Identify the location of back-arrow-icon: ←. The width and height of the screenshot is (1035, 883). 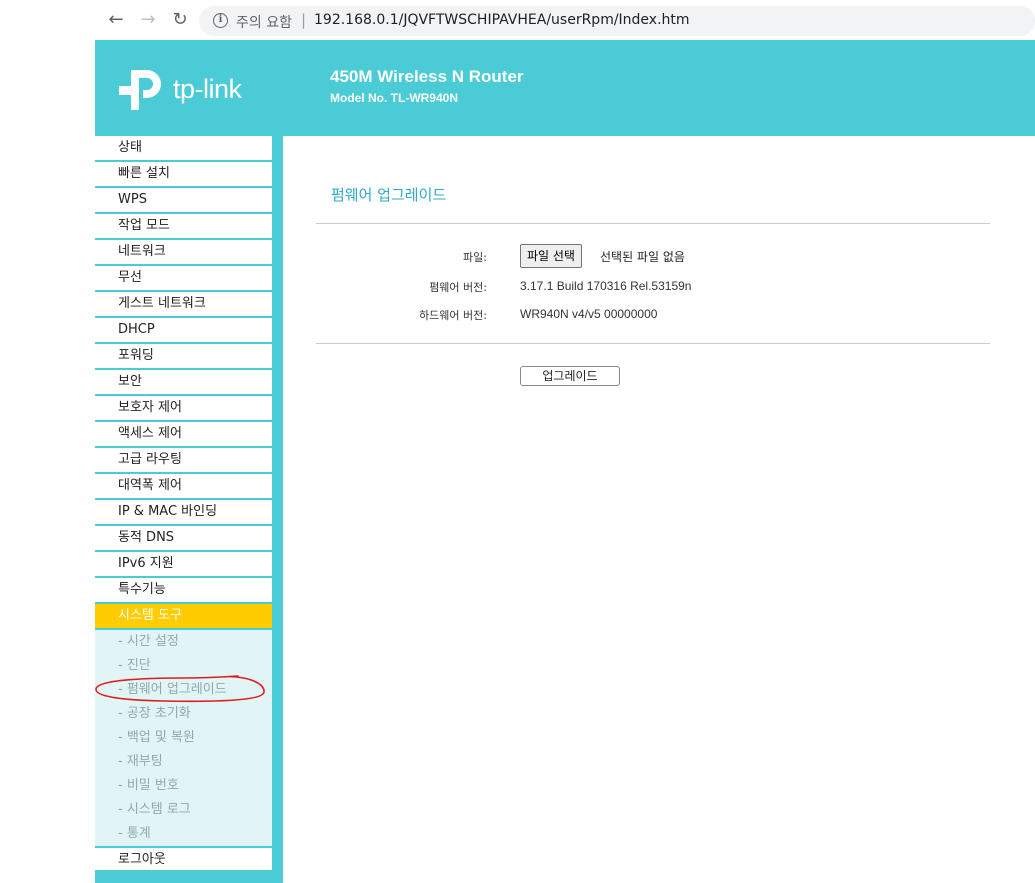
(116, 20).